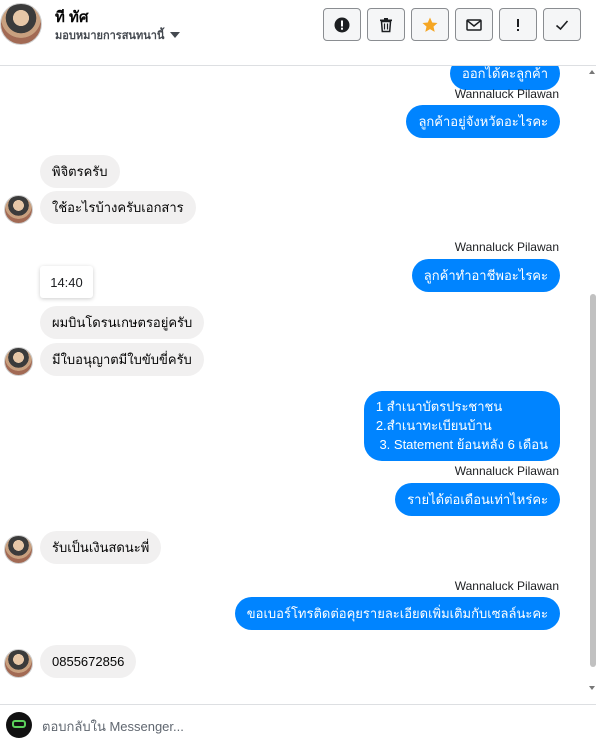 This screenshot has width=596, height=738. Describe the element at coordinates (122, 322) in the screenshot. I see `incoming-message: ผมบินโดรนเกษตรอยู่ครับ` at that location.